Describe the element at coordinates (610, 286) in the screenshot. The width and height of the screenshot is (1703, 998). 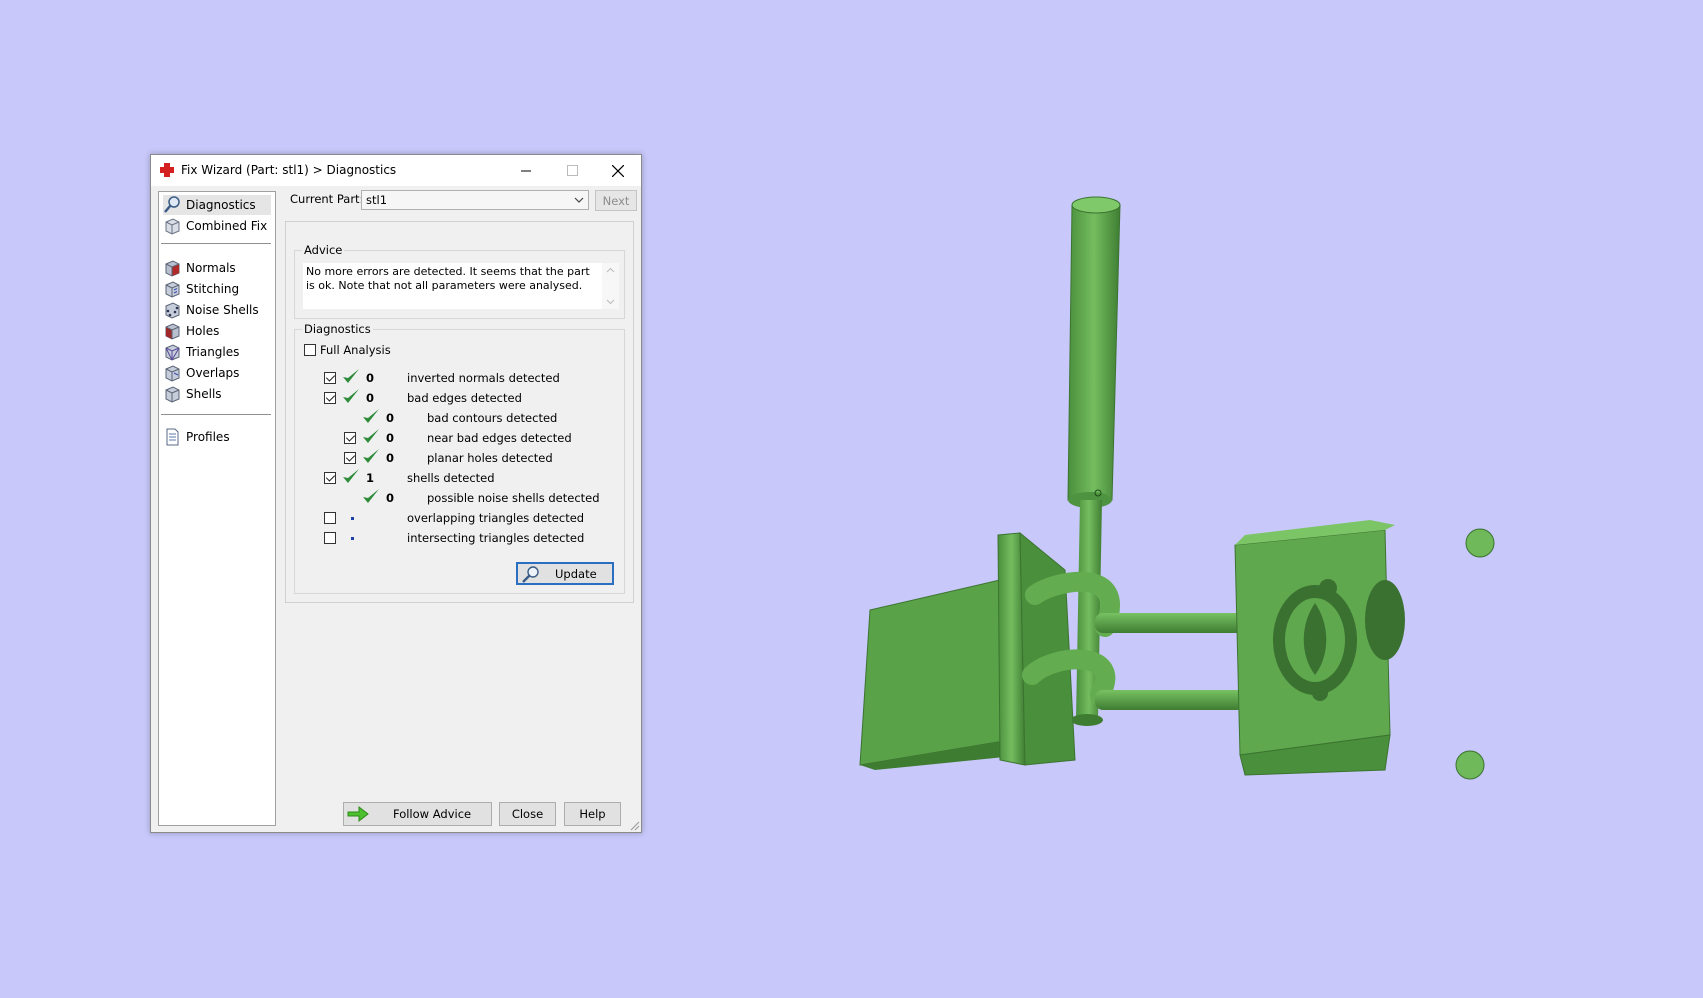
I see `advice-scrollbar` at that location.